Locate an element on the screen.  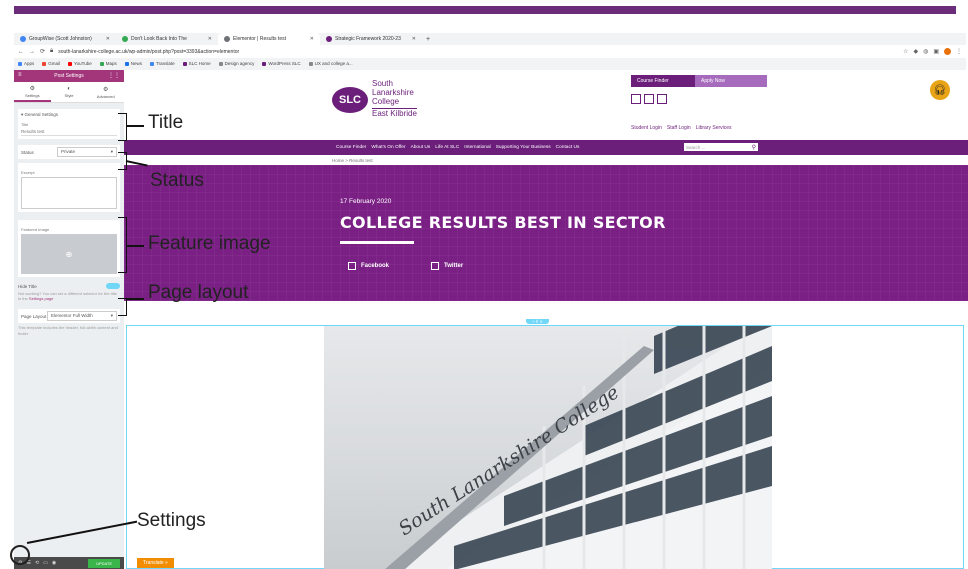
star-icon: ☆ is located at coordinates (905, 51).